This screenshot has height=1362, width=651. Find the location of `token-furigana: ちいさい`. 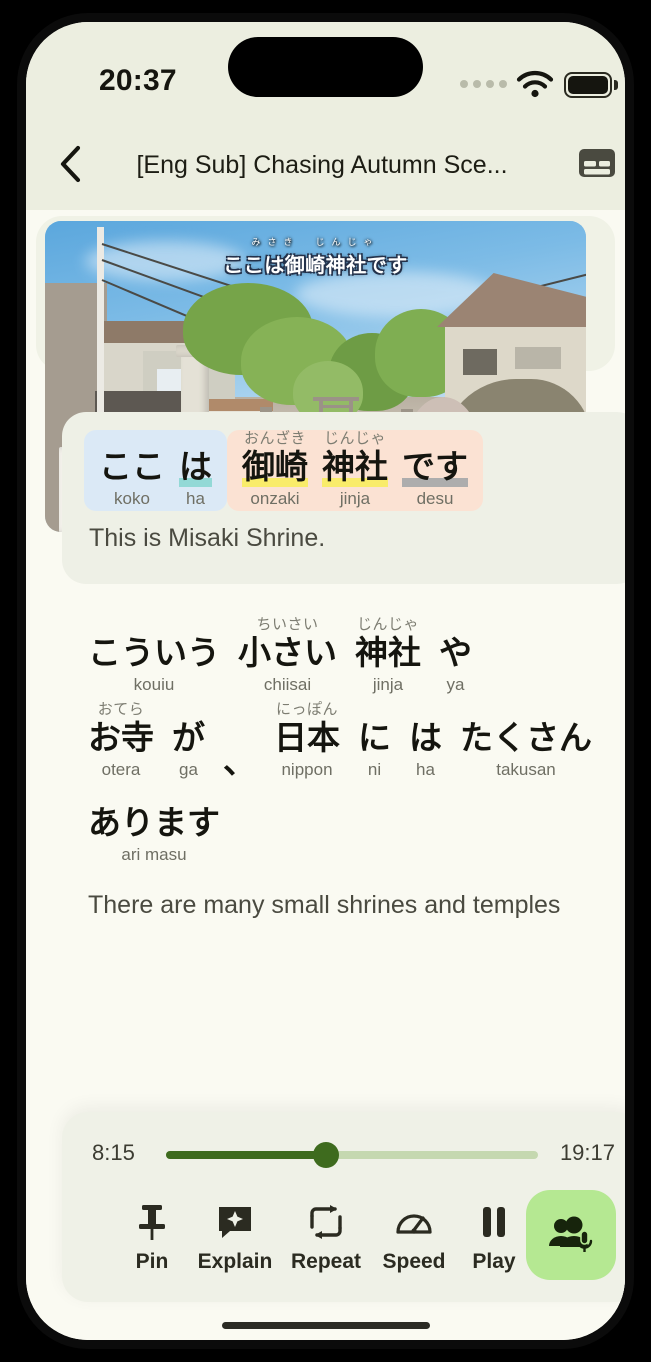

token-furigana: ちいさい is located at coordinates (287, 624).